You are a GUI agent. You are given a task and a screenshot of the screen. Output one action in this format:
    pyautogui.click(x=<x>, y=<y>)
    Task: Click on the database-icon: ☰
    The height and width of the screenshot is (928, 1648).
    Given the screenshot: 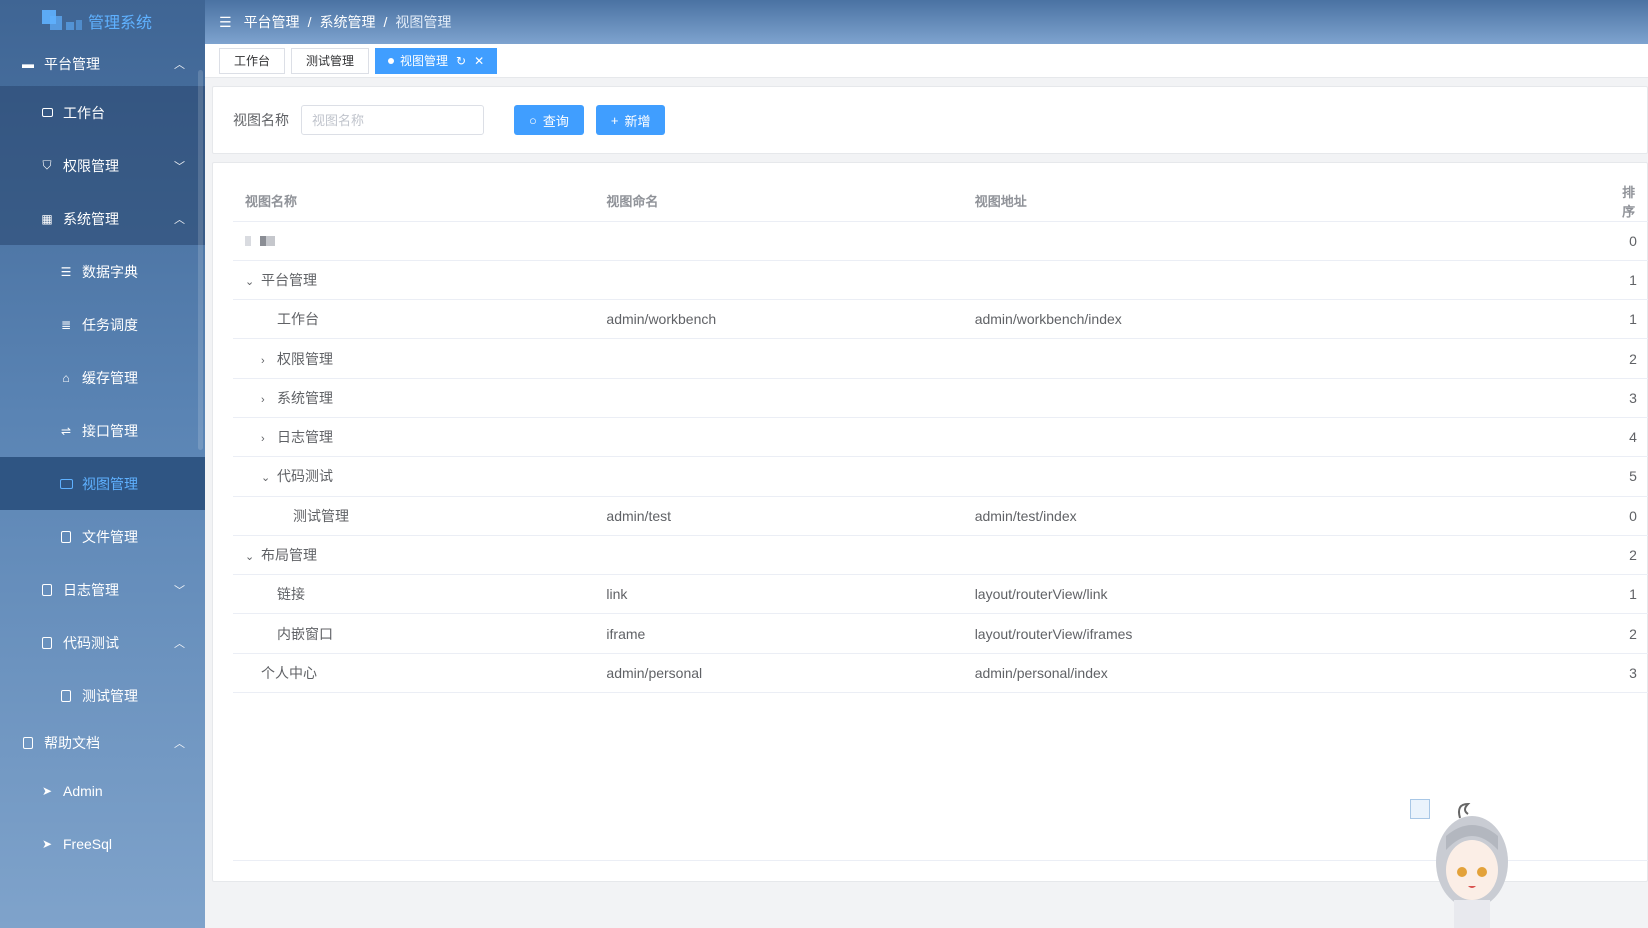 What is the action you would take?
    pyautogui.click(x=66, y=271)
    